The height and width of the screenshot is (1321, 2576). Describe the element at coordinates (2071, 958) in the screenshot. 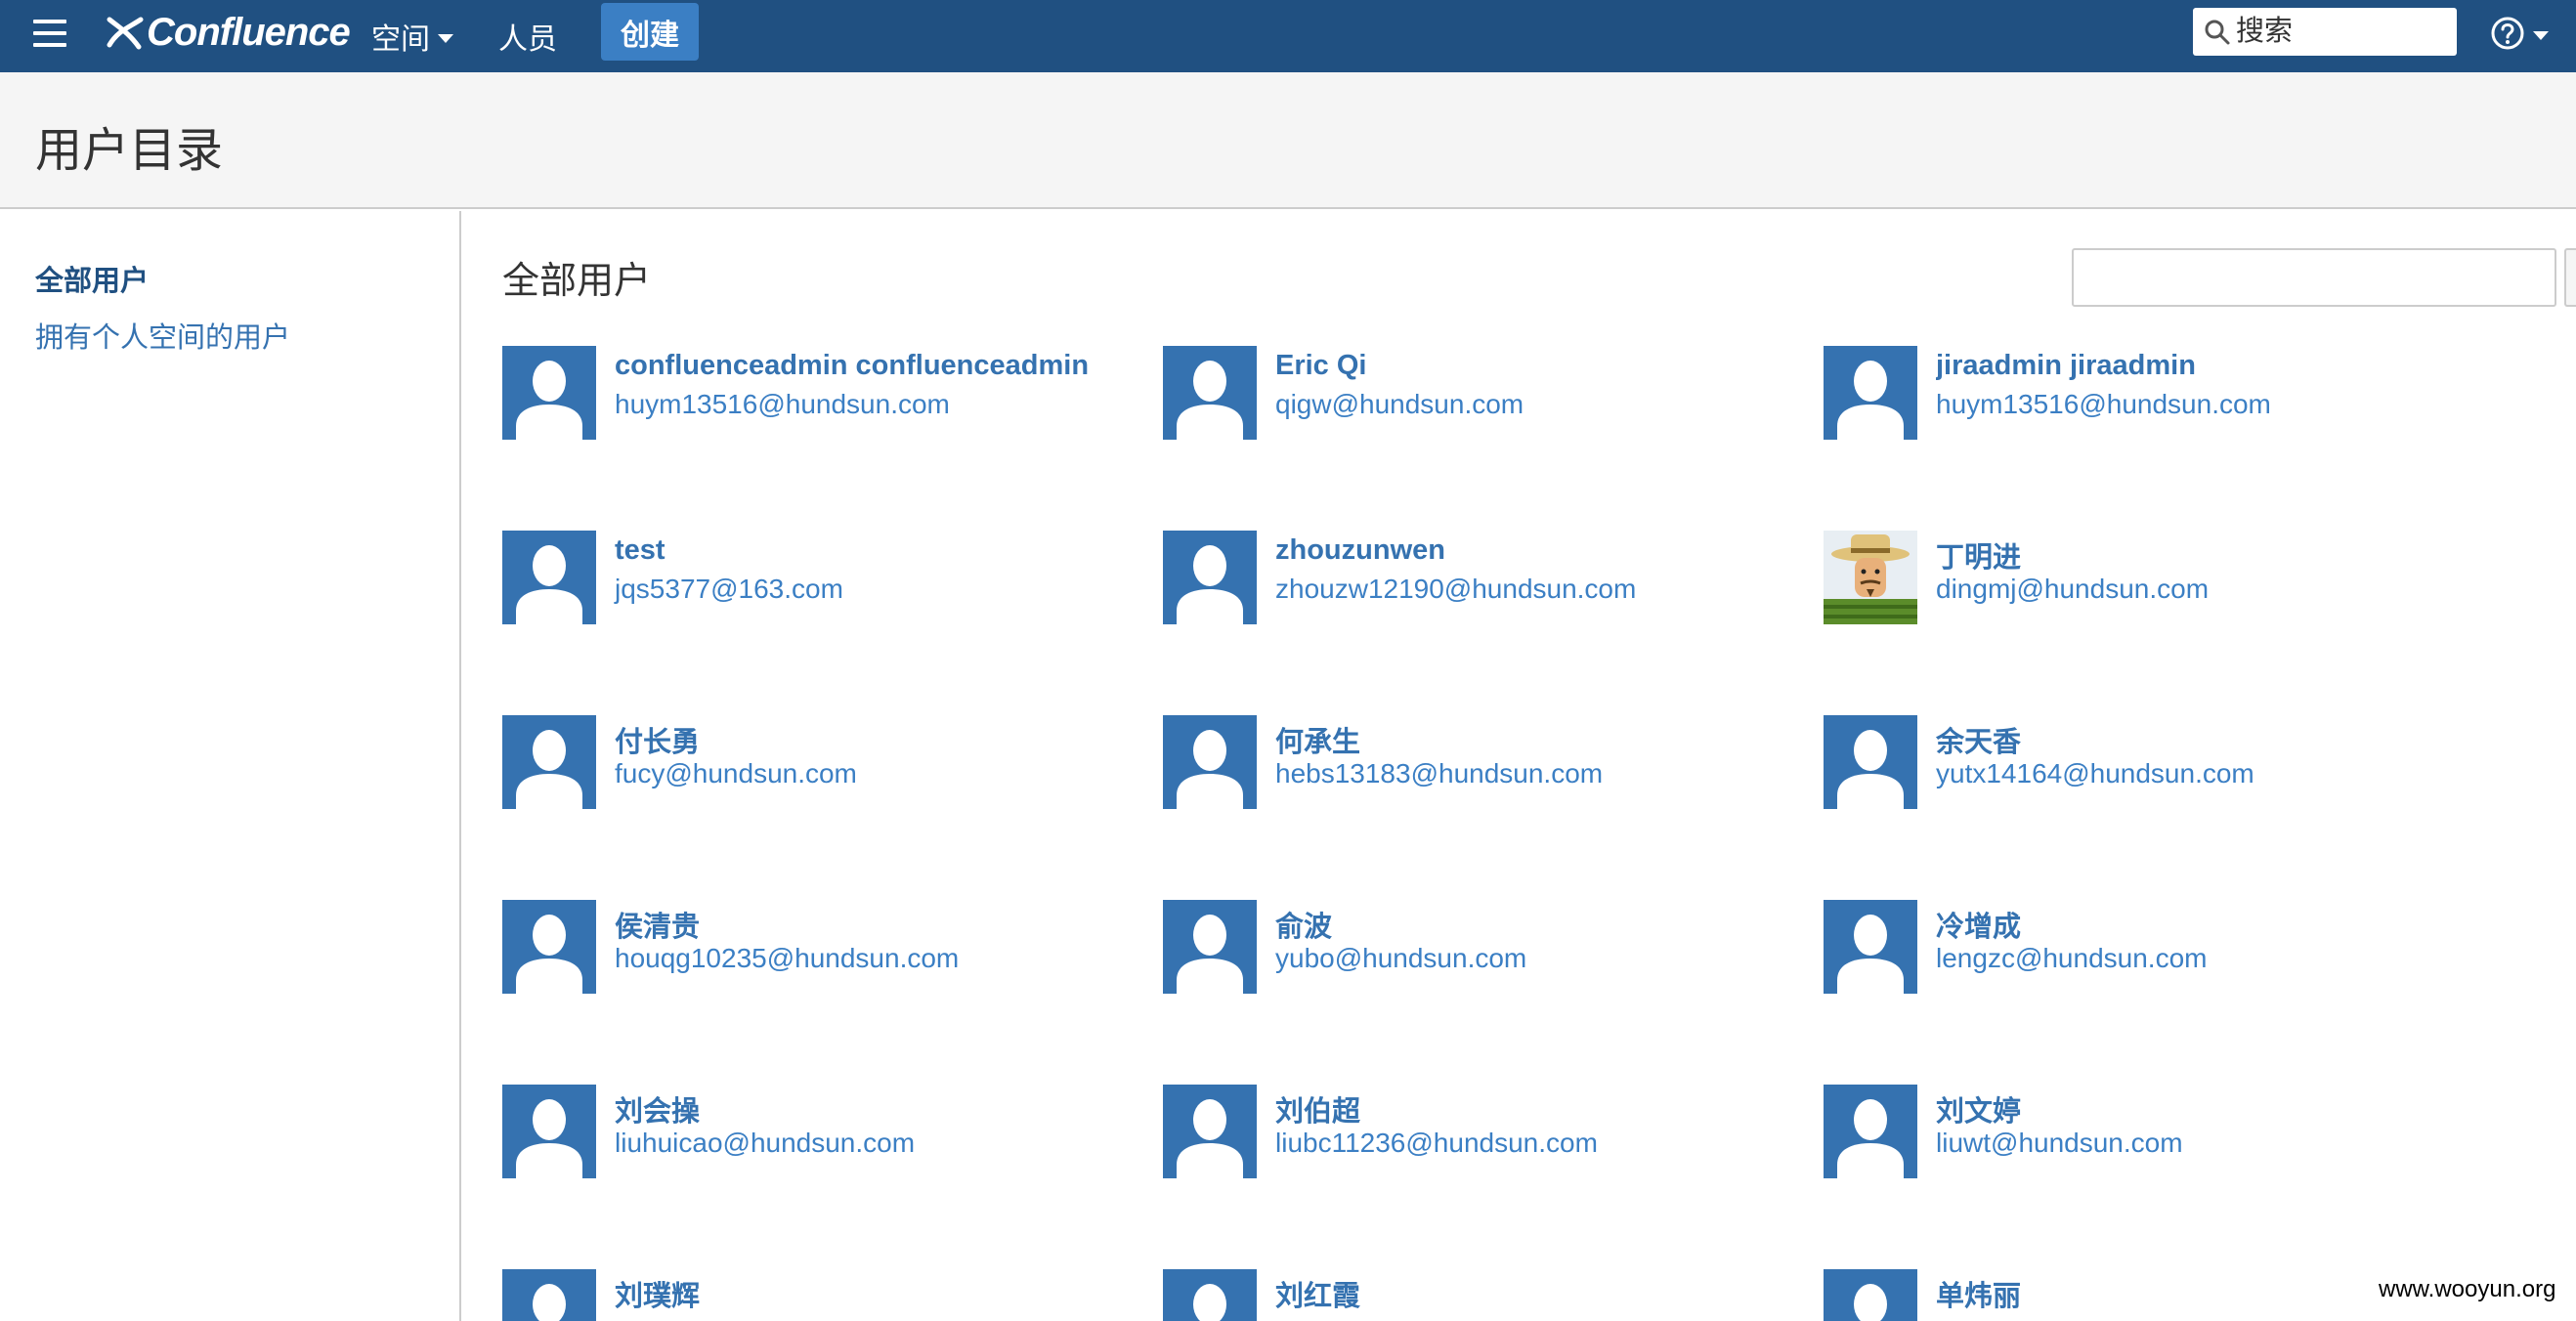

I see `user-email-link: lengzc@hundsun.com` at that location.